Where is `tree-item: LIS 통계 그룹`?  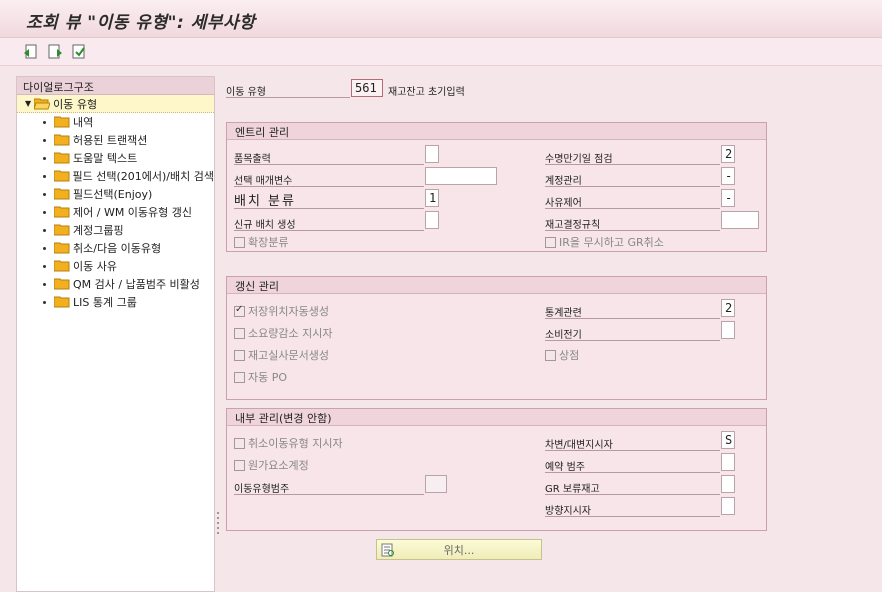 tree-item: LIS 통계 그룹 is located at coordinates (115, 302).